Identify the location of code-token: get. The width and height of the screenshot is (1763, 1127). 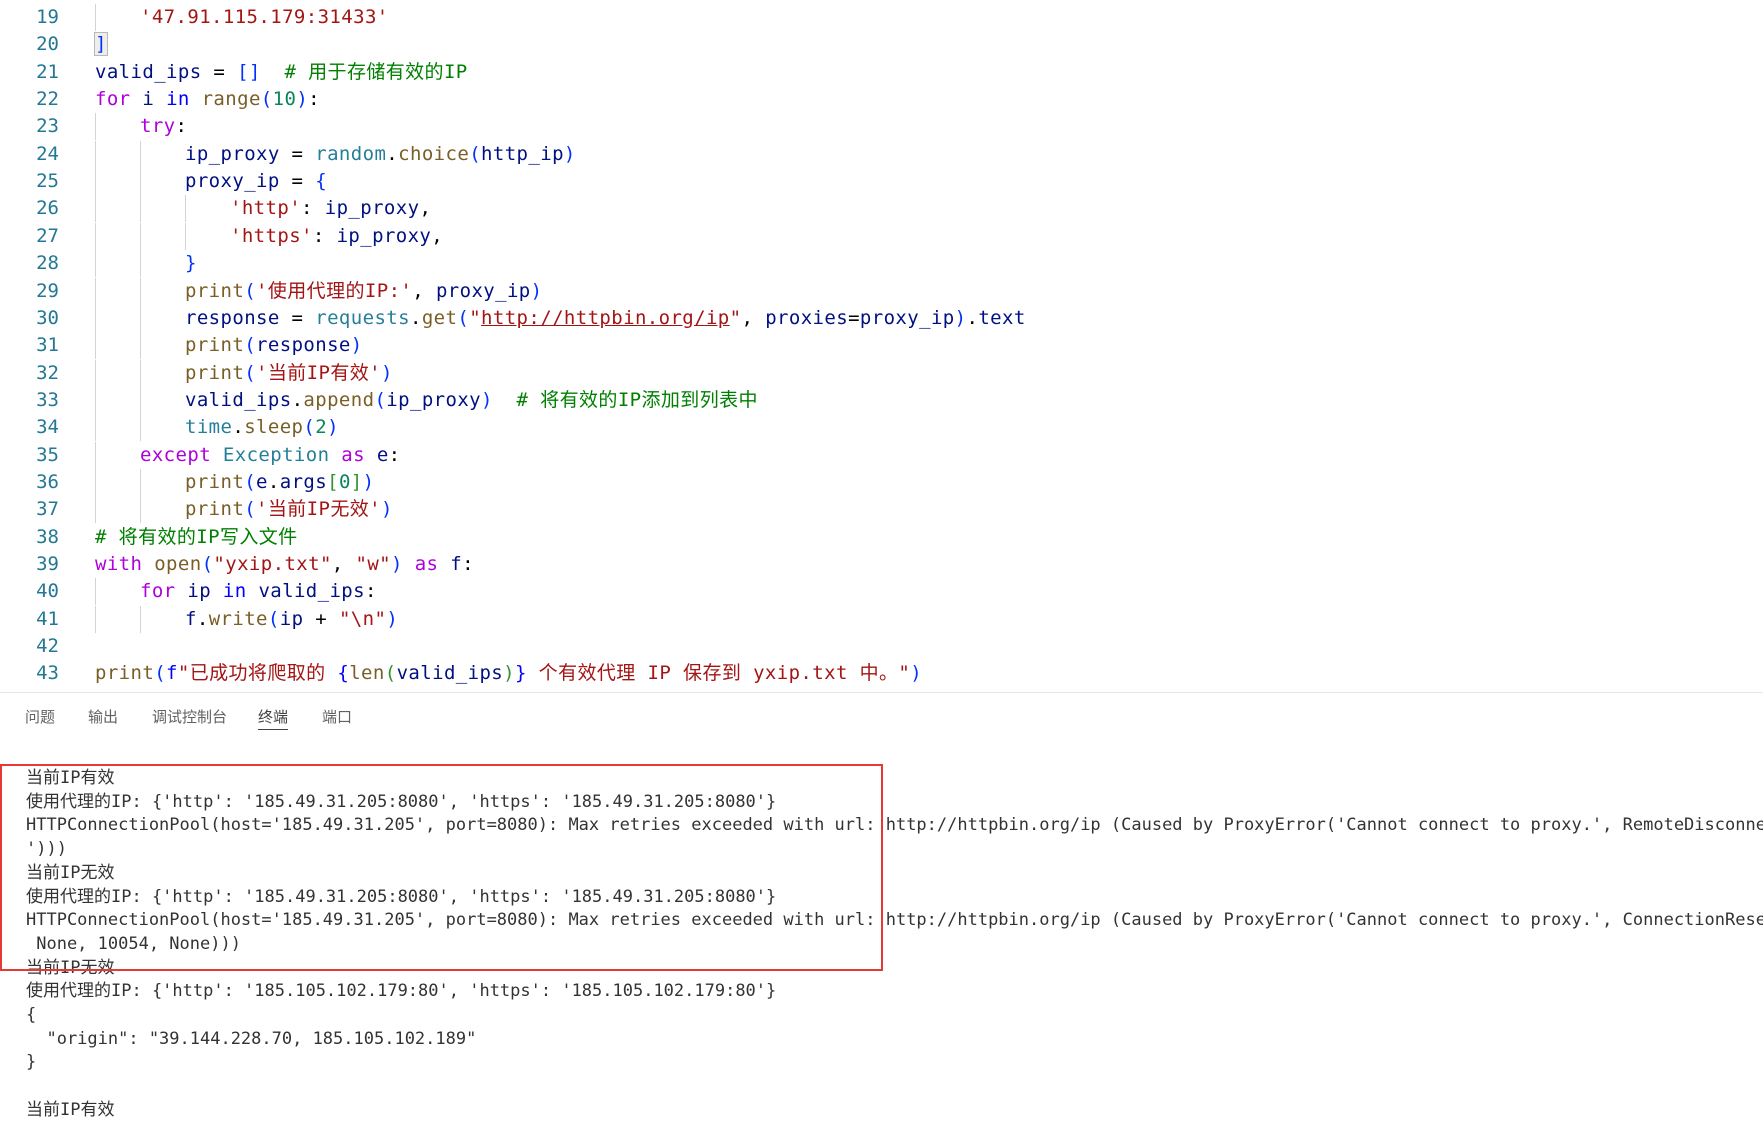
(439, 317).